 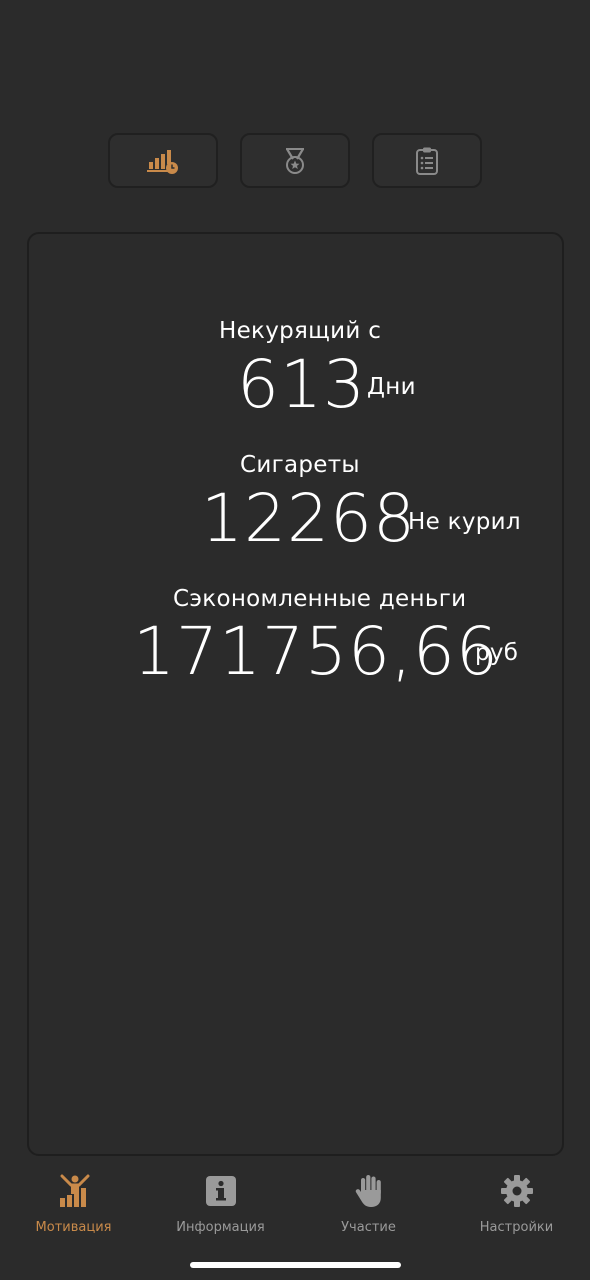 I want to click on tab-achievements, so click(x=295, y=160).